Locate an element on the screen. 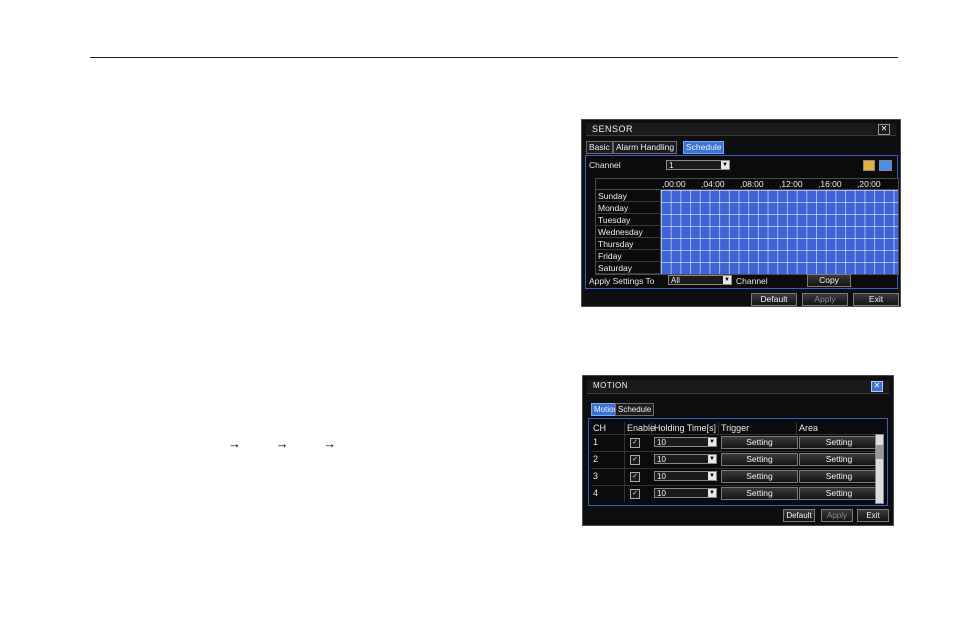 The image size is (954, 636). column-header: Trigger is located at coordinates (758, 428).